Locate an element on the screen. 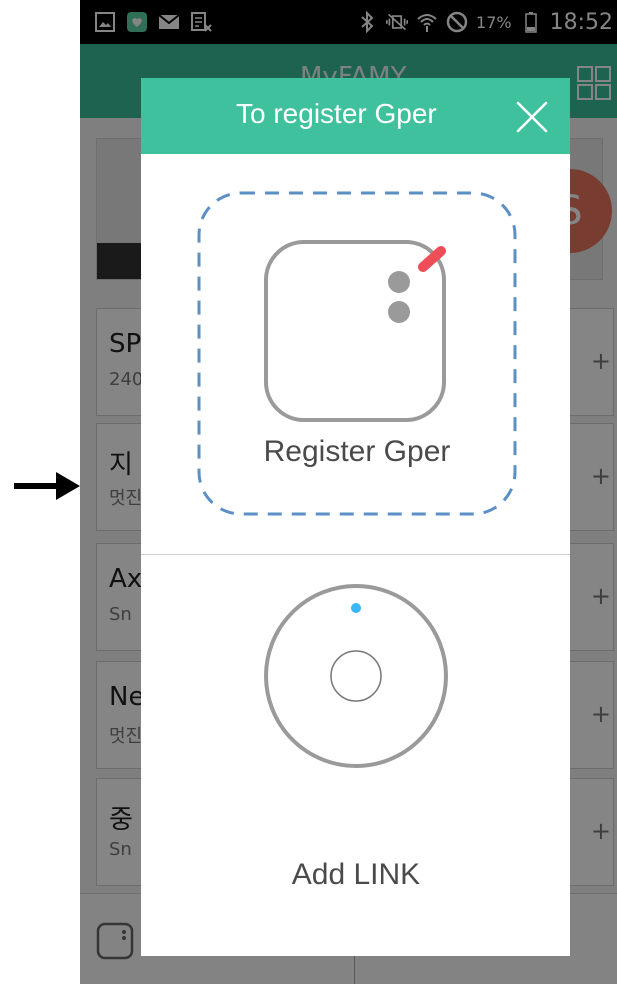 The width and height of the screenshot is (617, 984). register-gper-label: Register Gper is located at coordinates (357, 451).